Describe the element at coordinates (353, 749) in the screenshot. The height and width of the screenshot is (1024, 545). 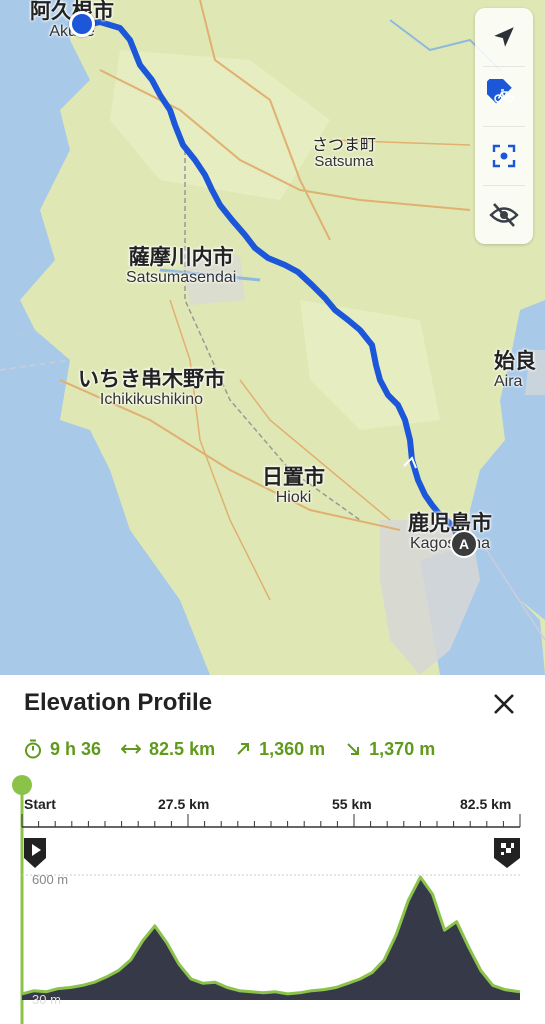
I see `descent-arrow-icon` at that location.